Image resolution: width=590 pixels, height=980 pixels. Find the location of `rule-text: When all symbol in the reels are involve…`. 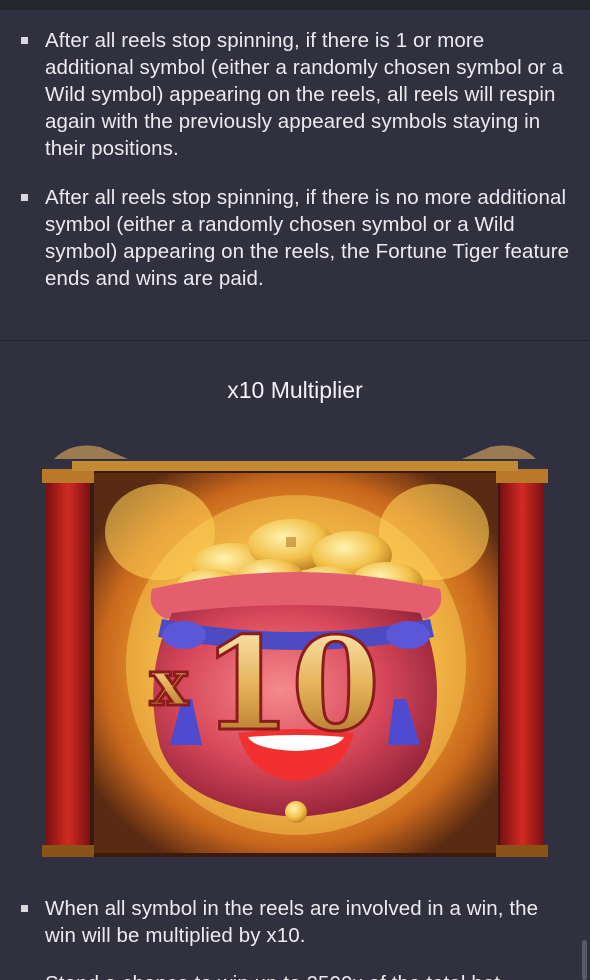

rule-text: When all symbol in the reels are involve… is located at coordinates (292, 922).